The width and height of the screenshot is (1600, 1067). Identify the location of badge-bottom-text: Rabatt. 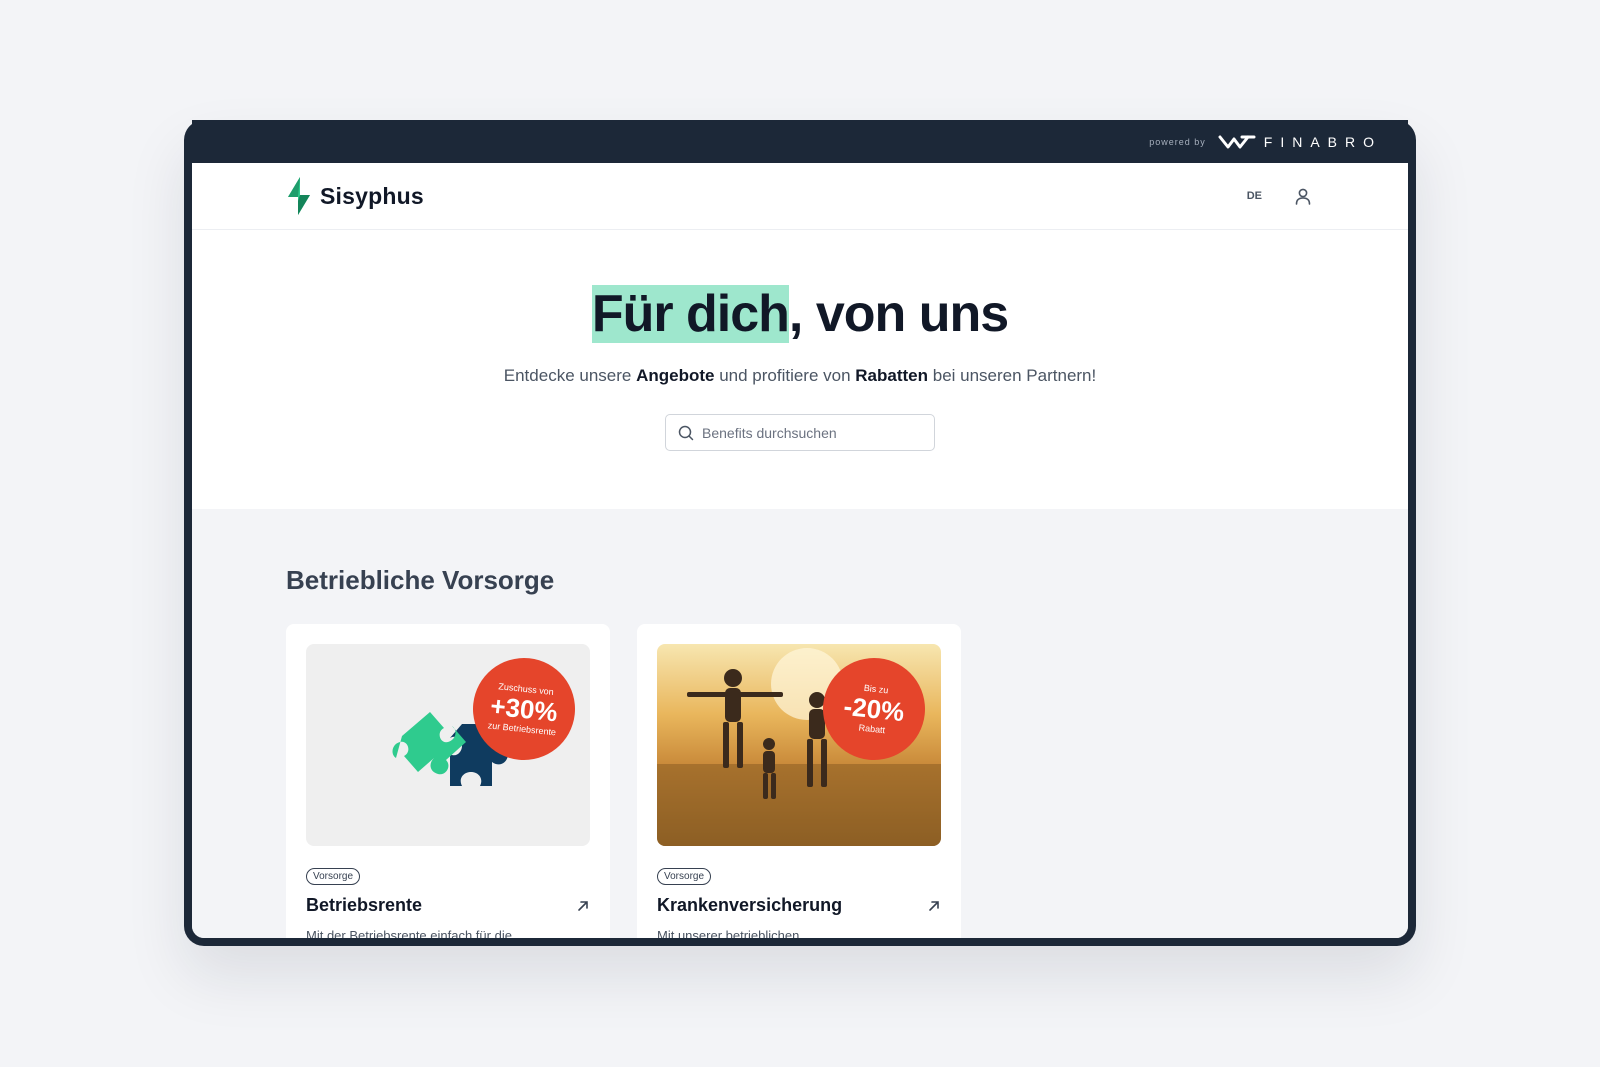
(872, 729).